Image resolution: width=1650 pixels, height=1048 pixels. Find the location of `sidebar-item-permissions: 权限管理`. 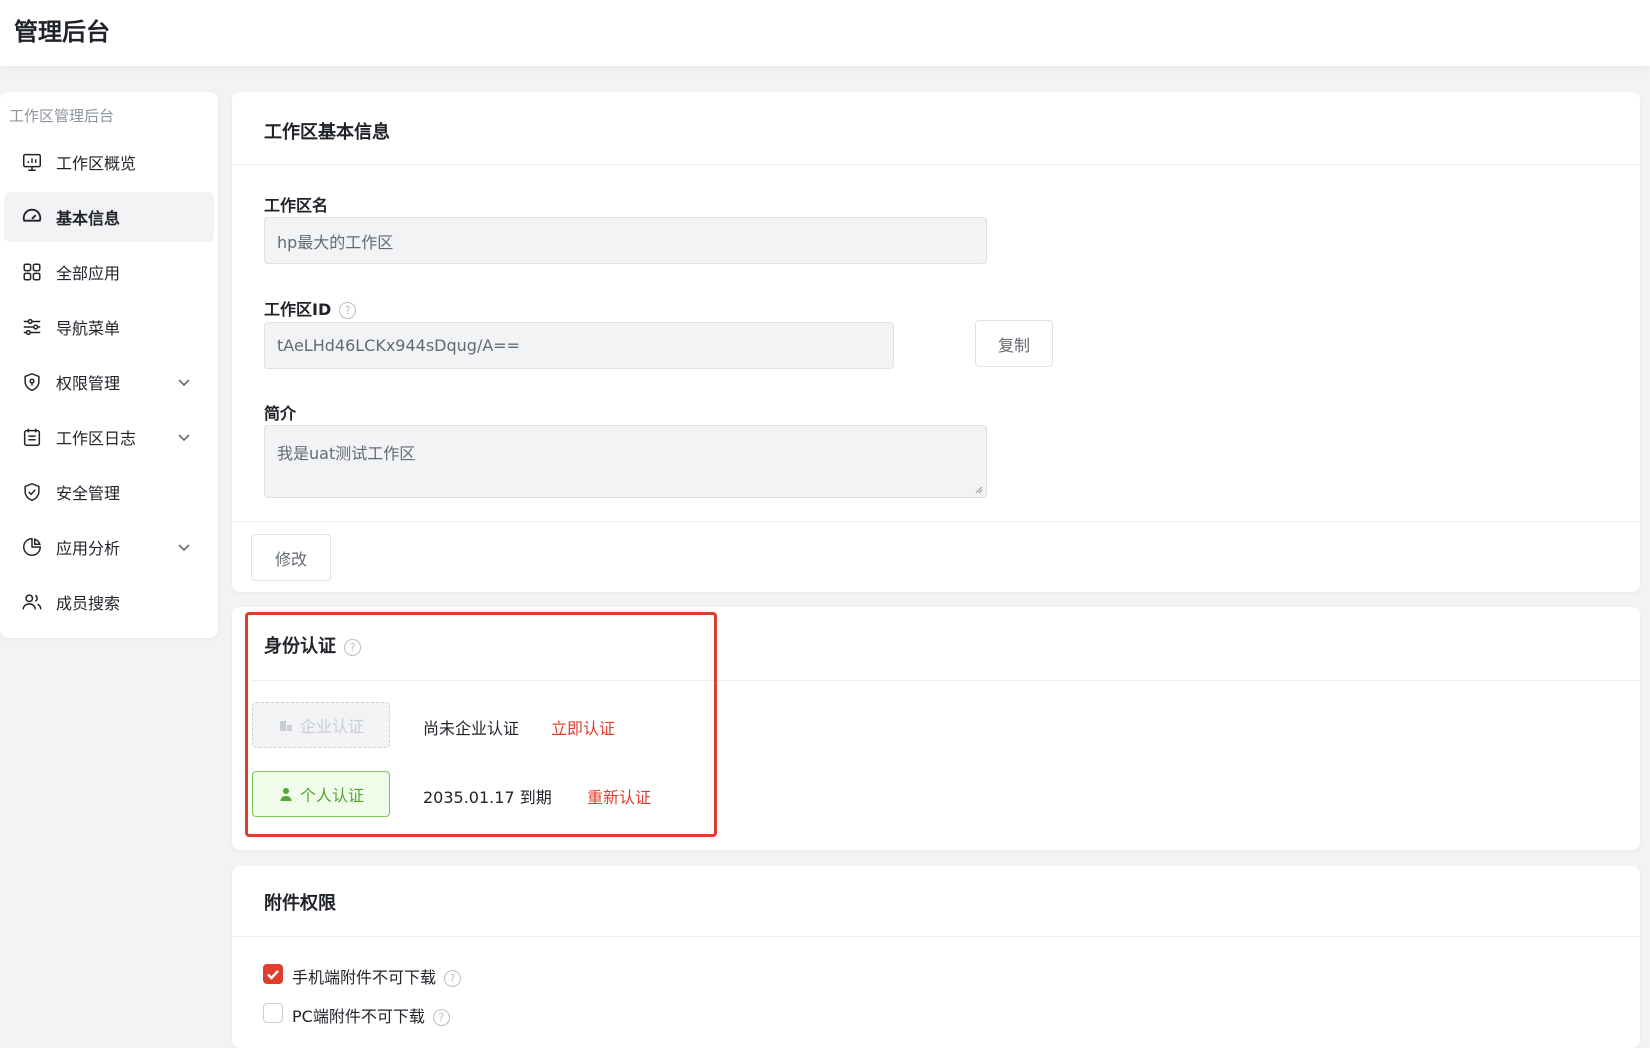

sidebar-item-permissions: 权限管理 is located at coordinates (109, 382).